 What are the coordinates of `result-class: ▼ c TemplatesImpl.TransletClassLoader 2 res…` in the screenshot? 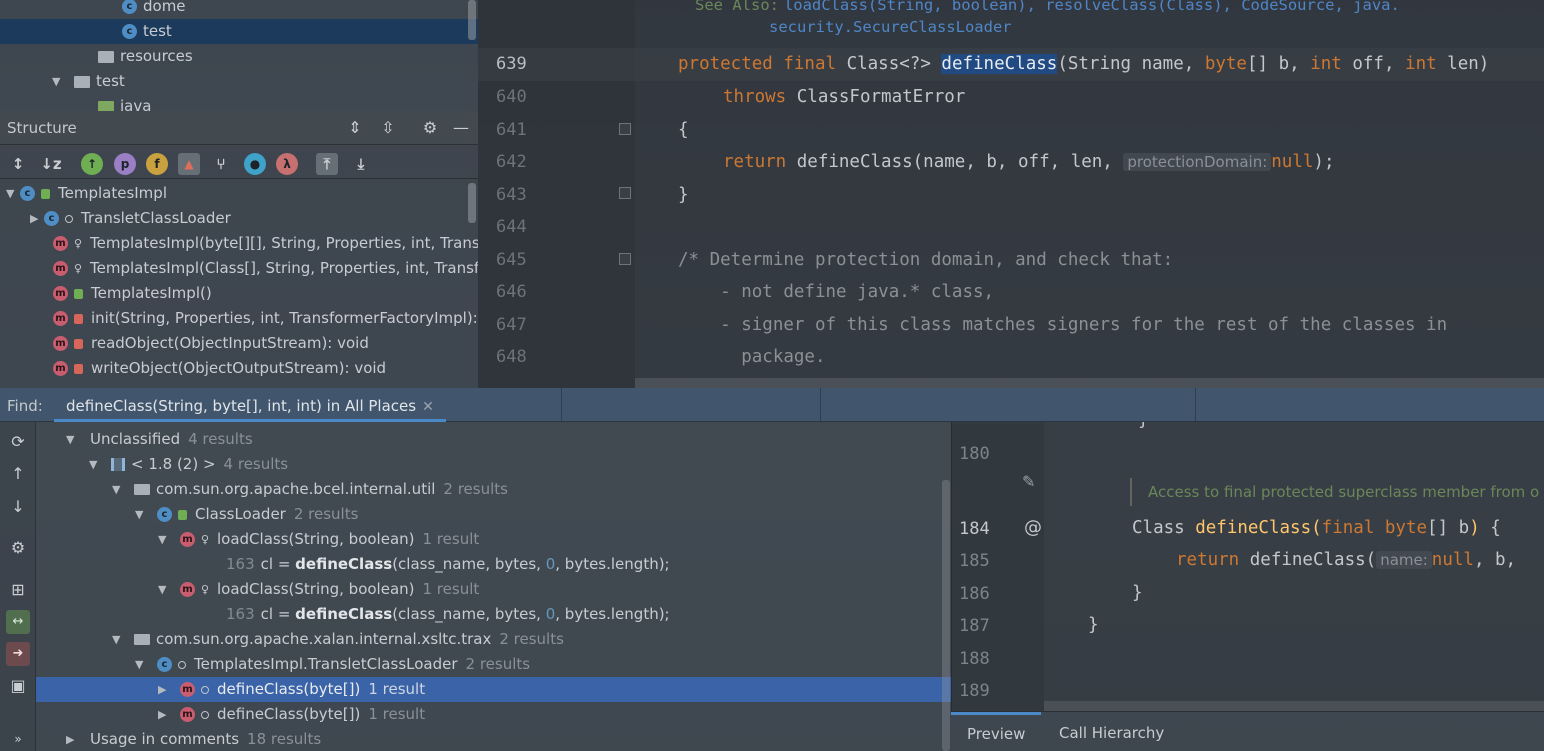 It's located at (493, 664).